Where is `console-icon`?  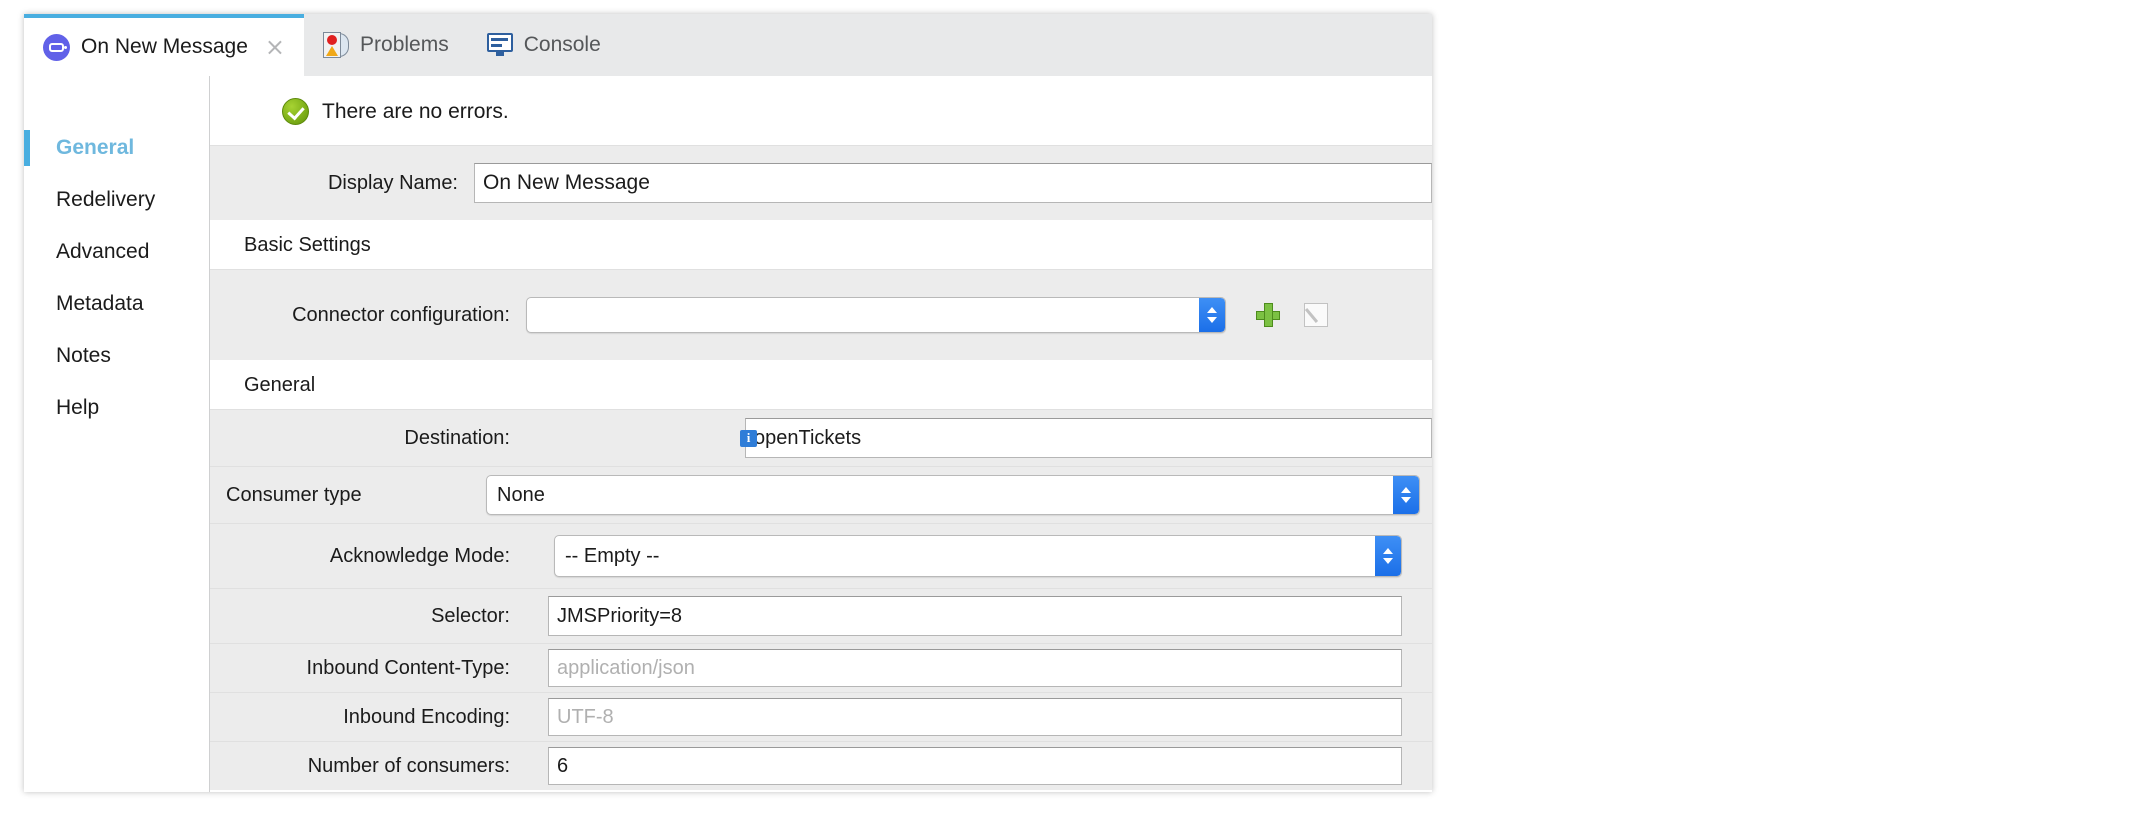 console-icon is located at coordinates (499, 45).